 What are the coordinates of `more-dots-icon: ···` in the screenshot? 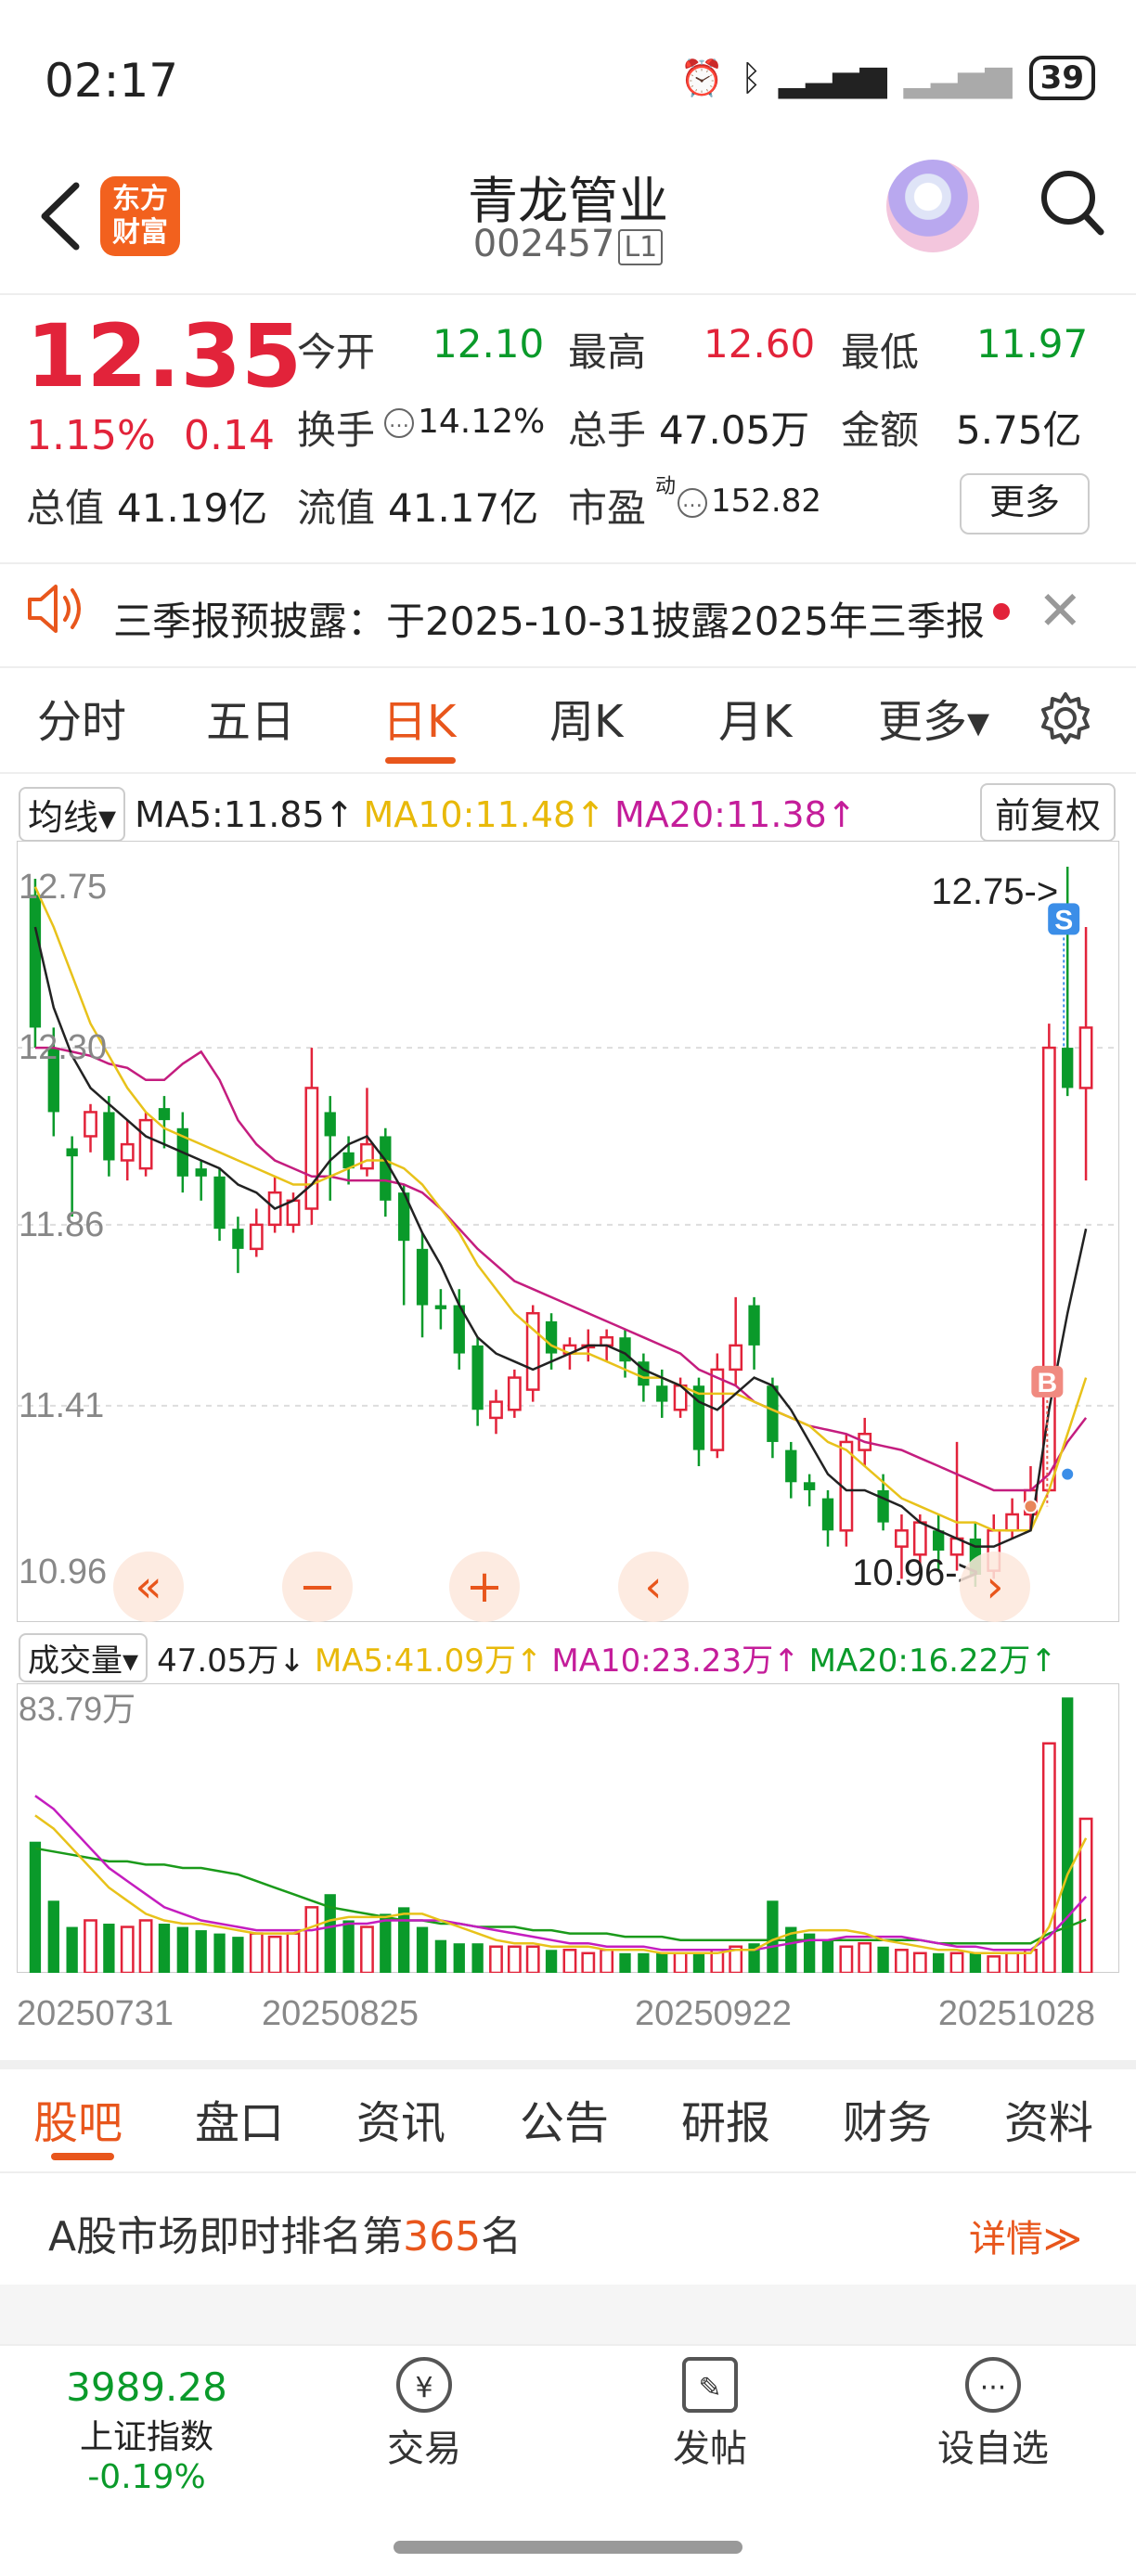 It's located at (993, 2385).